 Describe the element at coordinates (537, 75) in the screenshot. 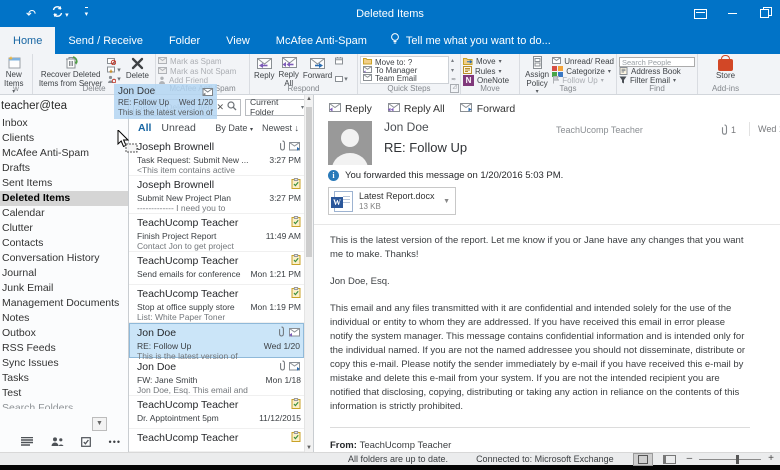

I see `assign-policy-button: Assign Policy ▾` at that location.